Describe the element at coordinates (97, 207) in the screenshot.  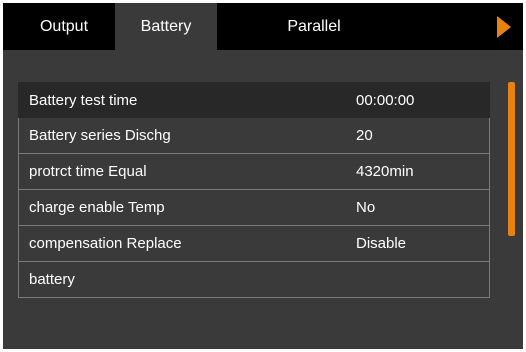
I see `setting-label: charge enable Temp` at that location.